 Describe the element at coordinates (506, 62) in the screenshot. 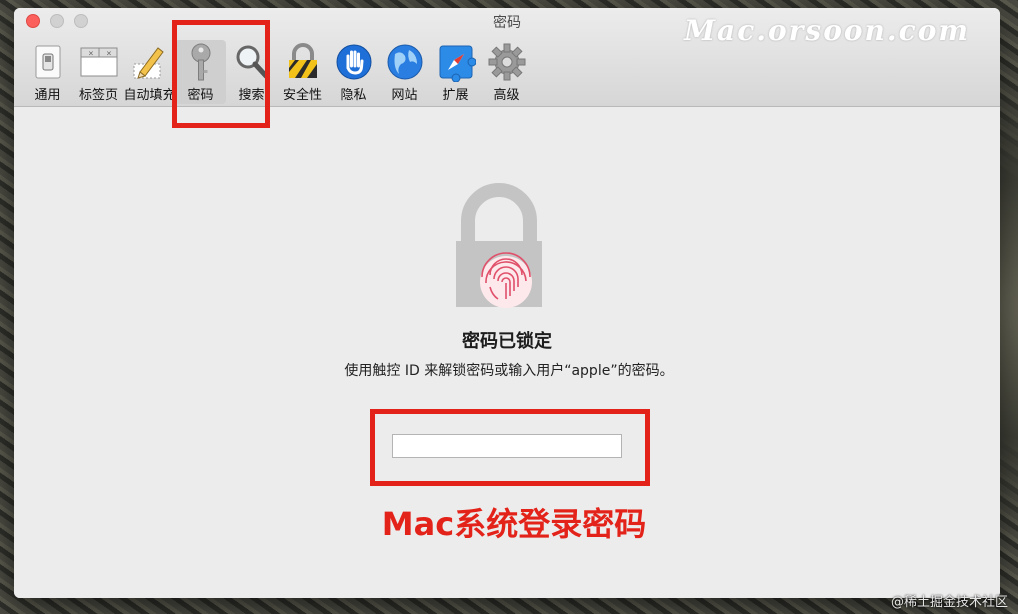

I see `gear-icon` at that location.